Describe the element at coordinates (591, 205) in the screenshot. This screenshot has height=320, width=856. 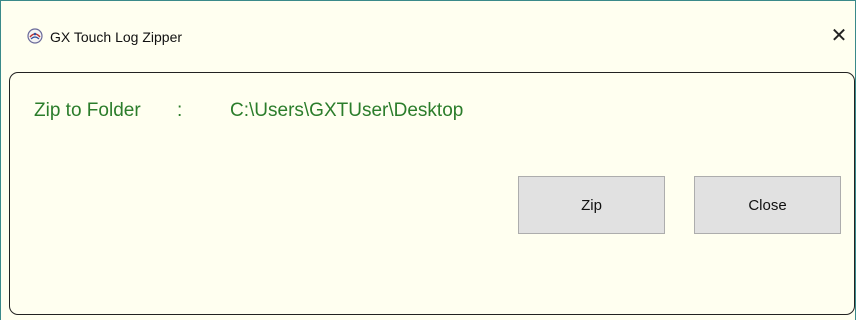
I see `zip-button: Zip` at that location.